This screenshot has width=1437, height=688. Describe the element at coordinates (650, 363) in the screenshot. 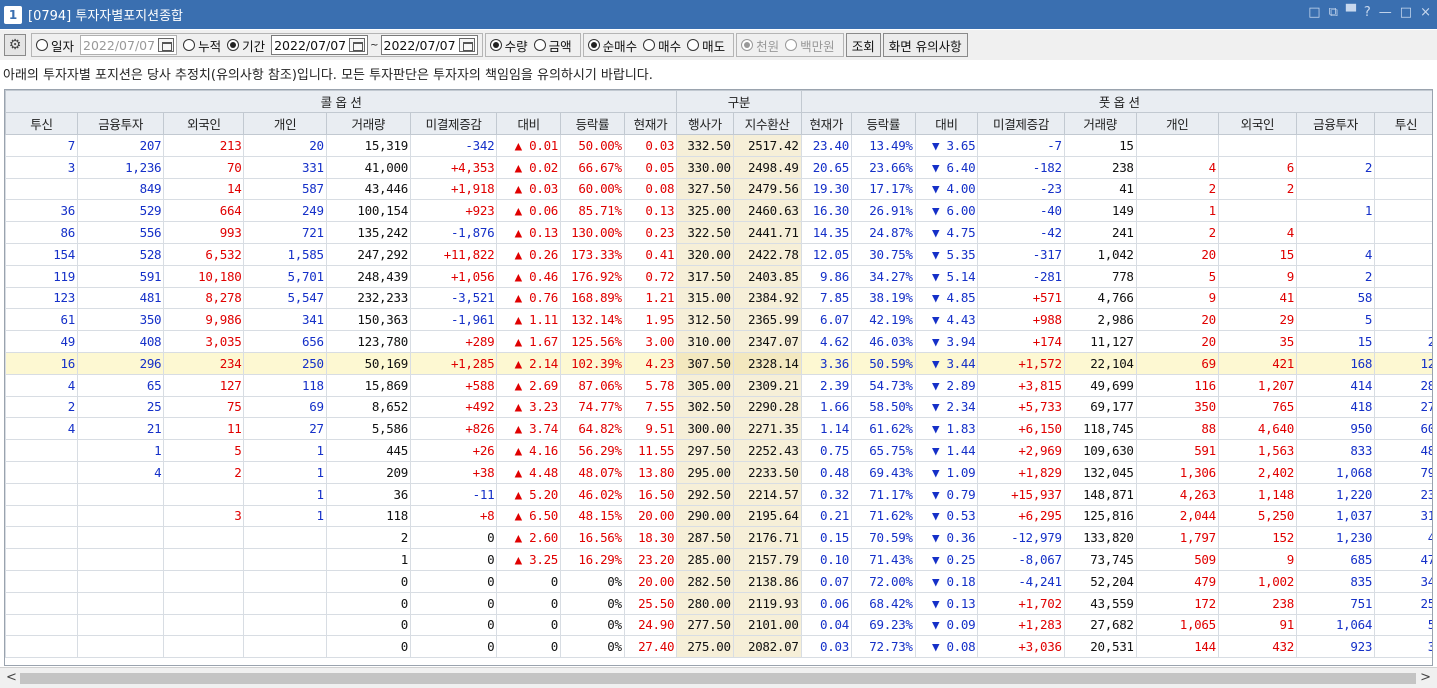

I see `cell-call-price: 4.23` at that location.